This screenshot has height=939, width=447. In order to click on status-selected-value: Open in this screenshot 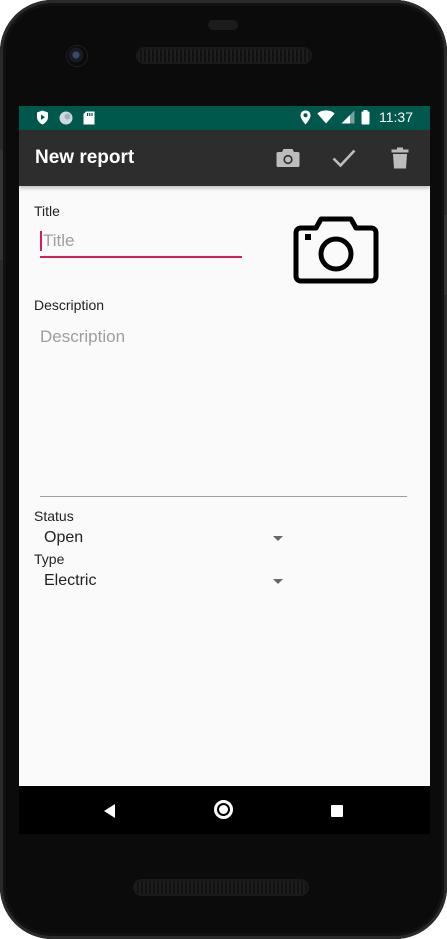, I will do `click(64, 537)`.